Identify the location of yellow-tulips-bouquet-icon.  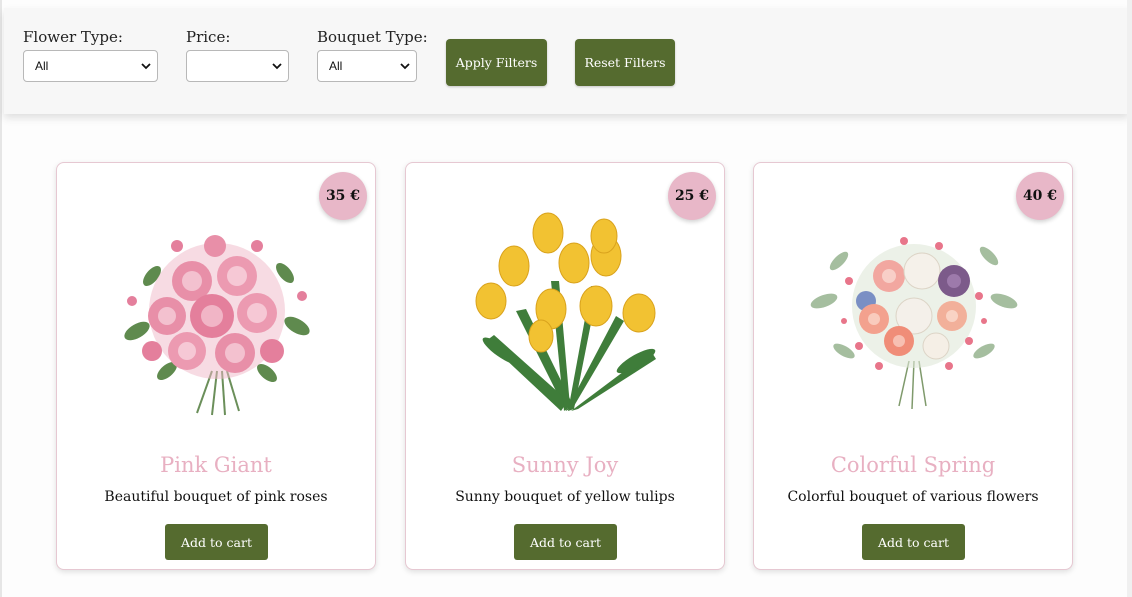
(566, 311).